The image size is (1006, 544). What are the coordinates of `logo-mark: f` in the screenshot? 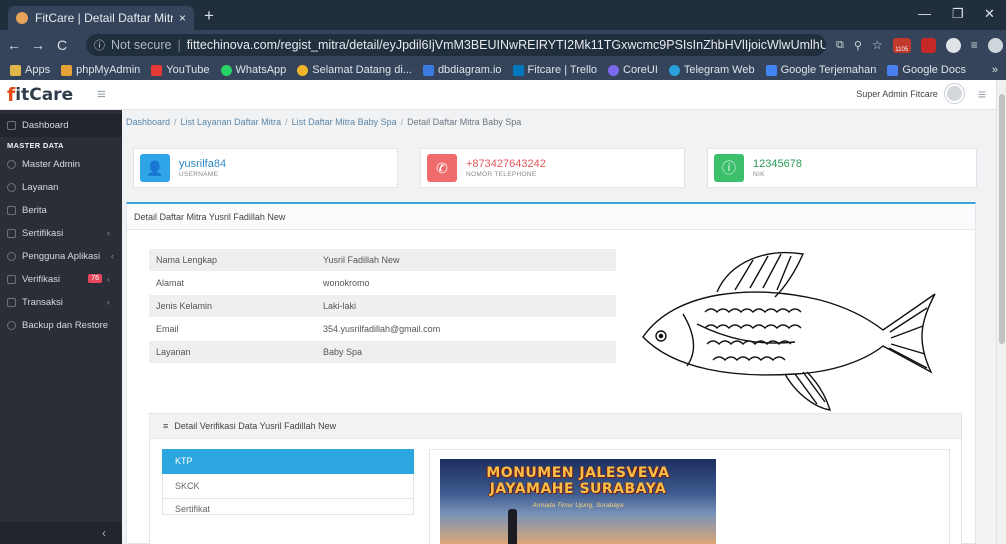 It's located at (11, 95).